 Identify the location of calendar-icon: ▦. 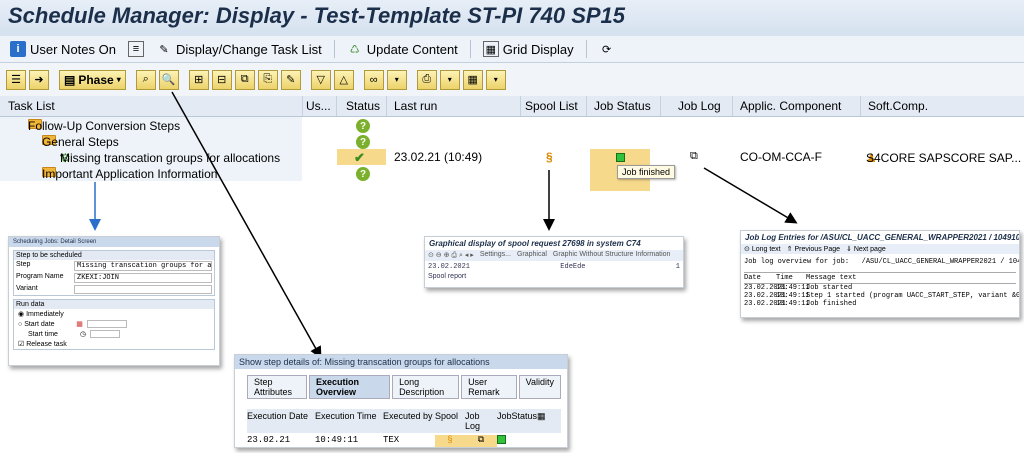
(79, 324).